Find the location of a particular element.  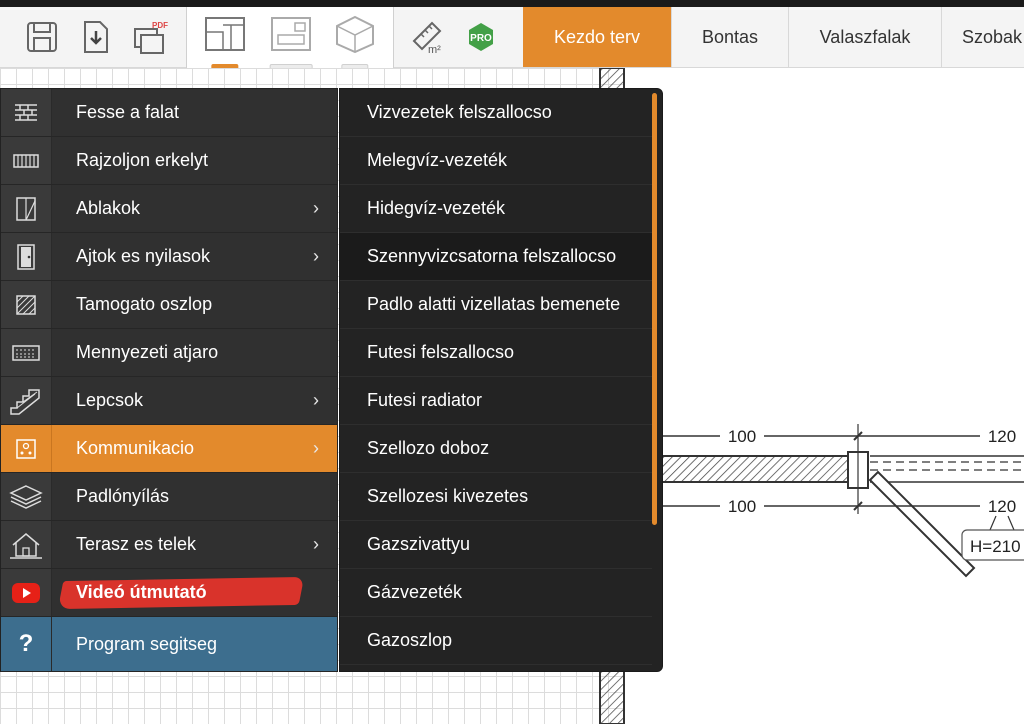

wall-horizontal is located at coordinates (756, 469).